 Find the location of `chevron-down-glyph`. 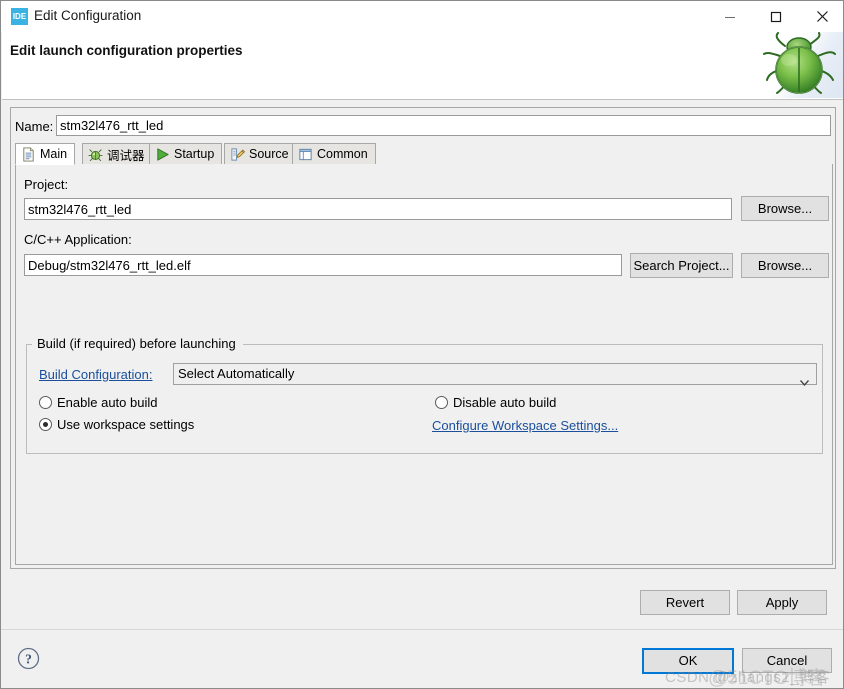

chevron-down-glyph is located at coordinates (804, 383).